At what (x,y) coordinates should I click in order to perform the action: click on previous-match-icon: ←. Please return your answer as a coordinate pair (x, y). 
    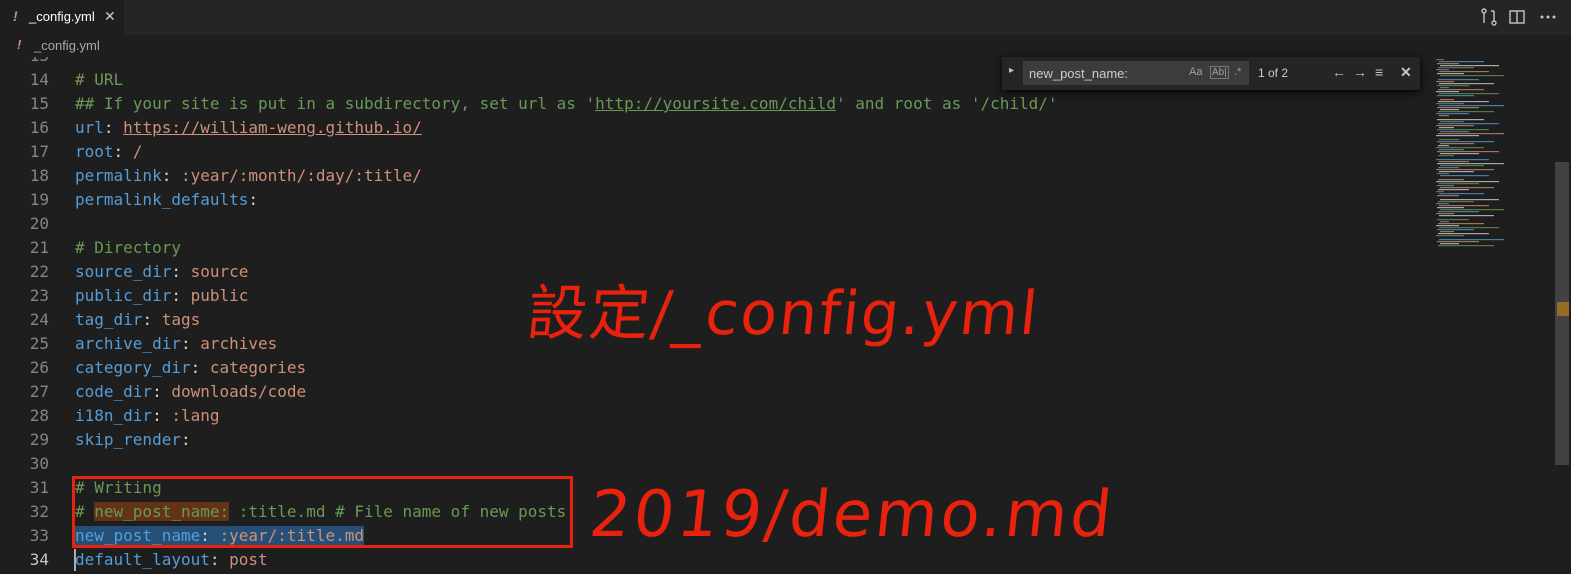
    Looking at the image, I should click on (1339, 72).